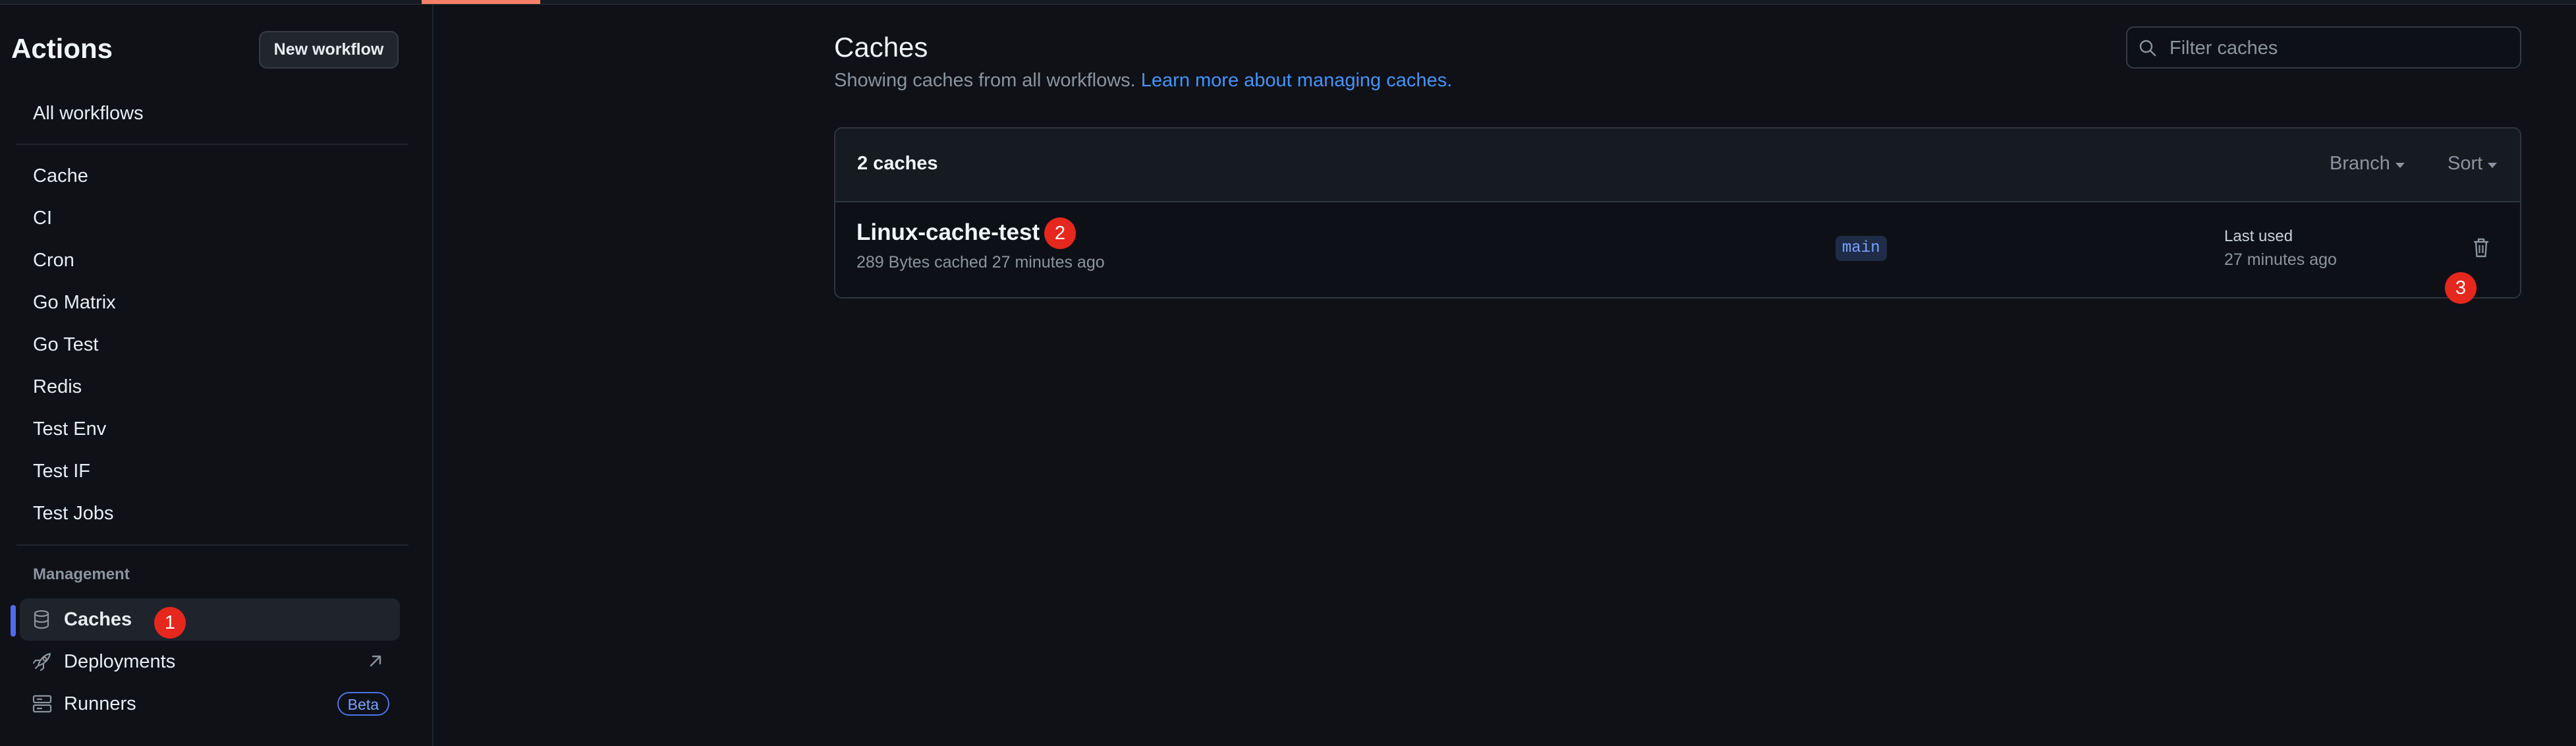  Describe the element at coordinates (881, 47) in the screenshot. I see `page-title: Caches` at that location.